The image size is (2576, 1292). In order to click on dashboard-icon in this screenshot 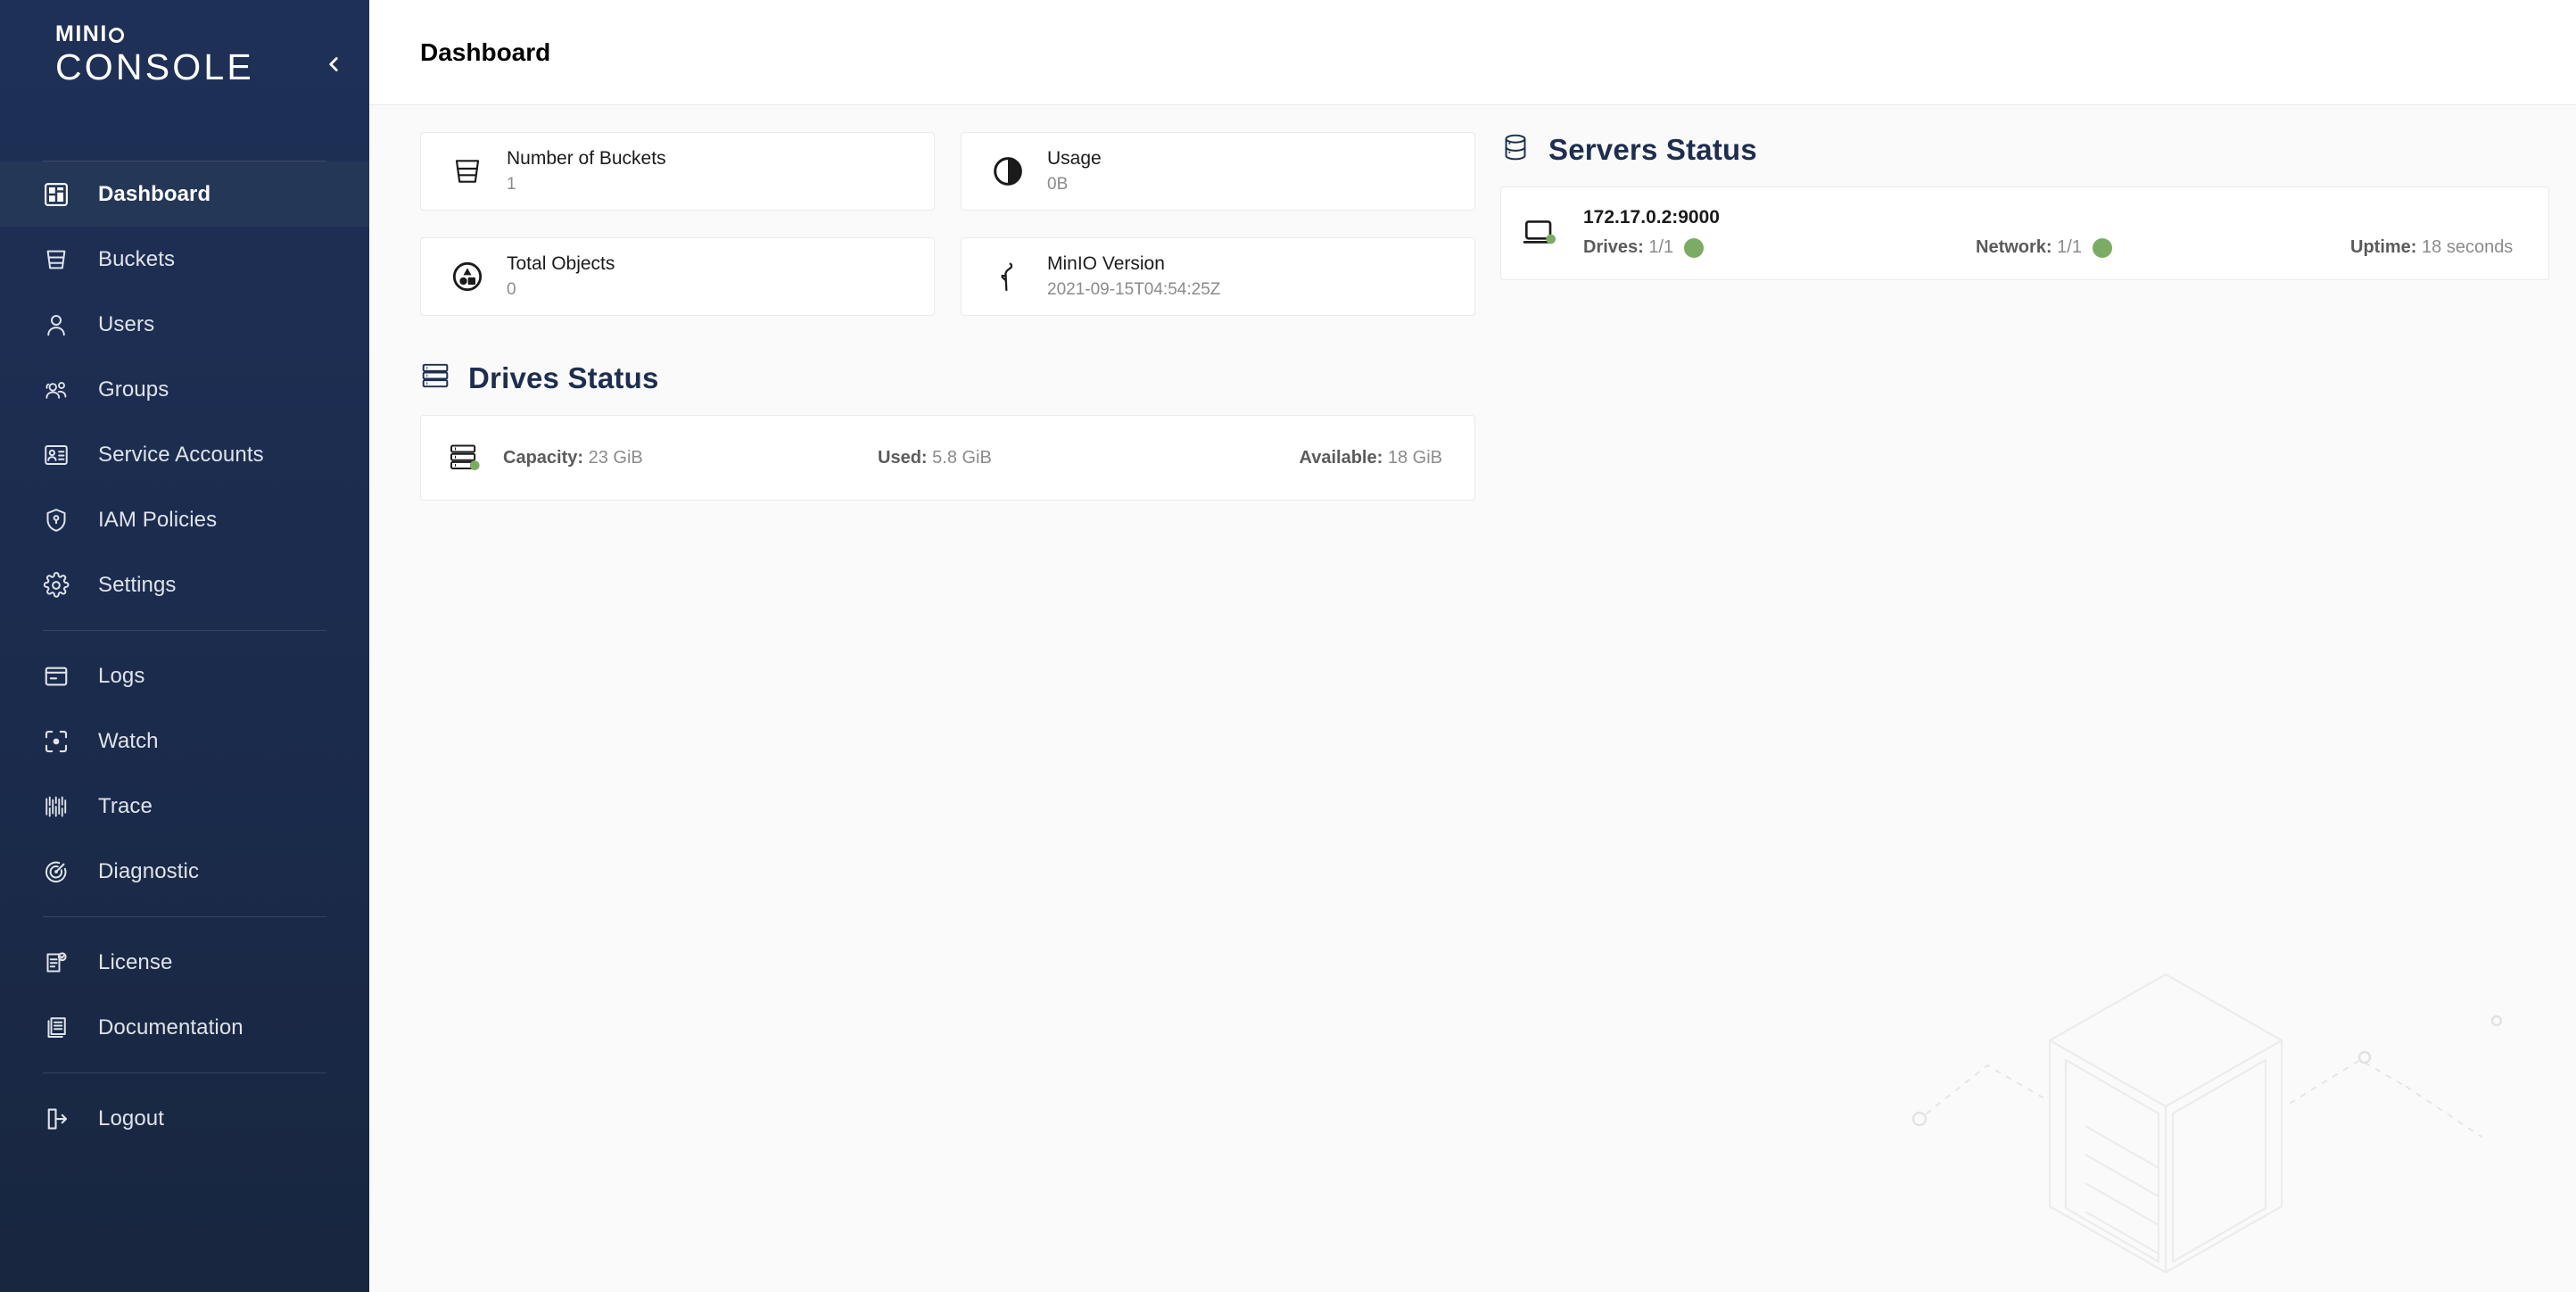, I will do `click(61, 194)`.